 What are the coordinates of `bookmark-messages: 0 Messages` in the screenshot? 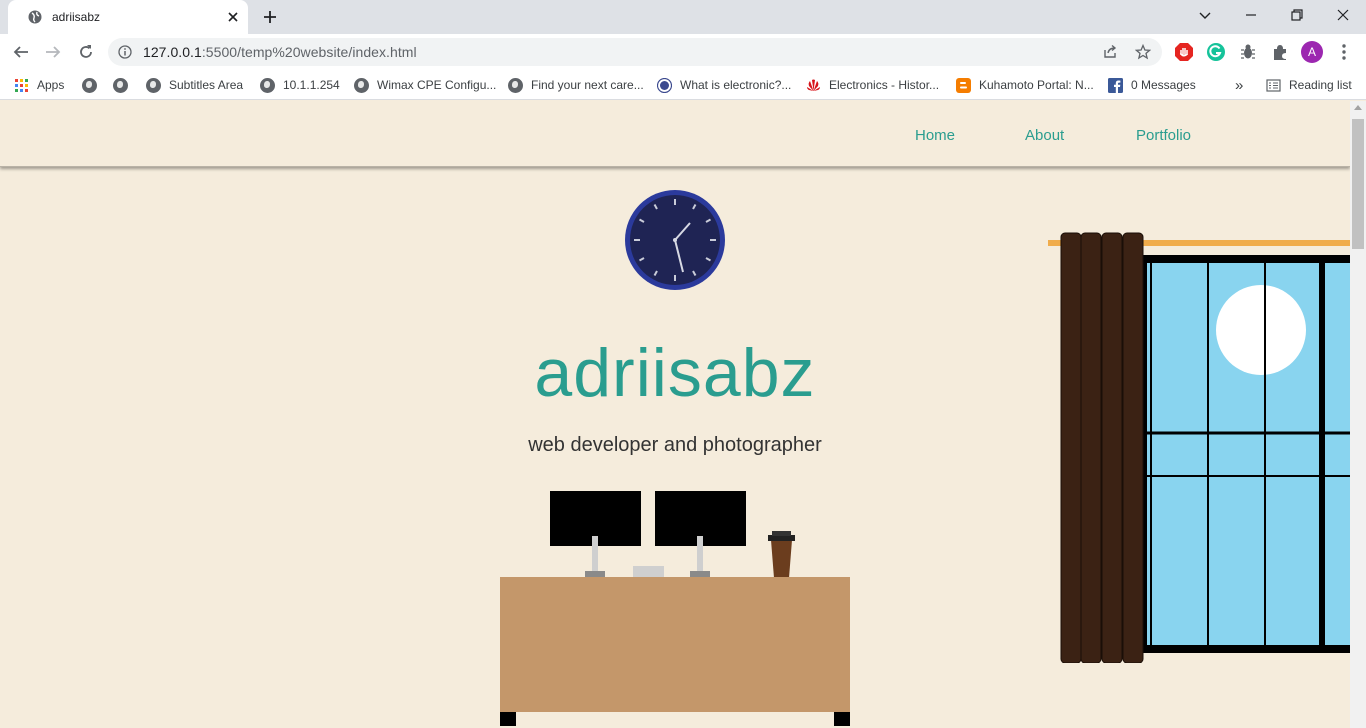 It's located at (1152, 85).